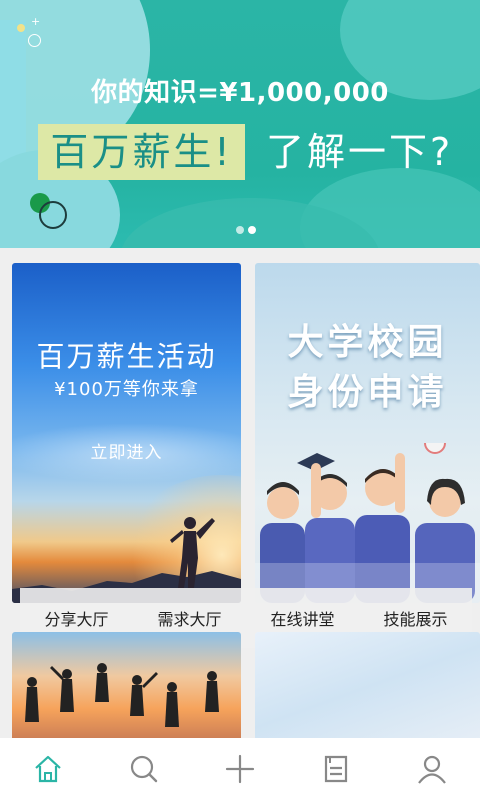 The width and height of the screenshot is (480, 800). I want to click on graduates-illustration, so click(367, 523).